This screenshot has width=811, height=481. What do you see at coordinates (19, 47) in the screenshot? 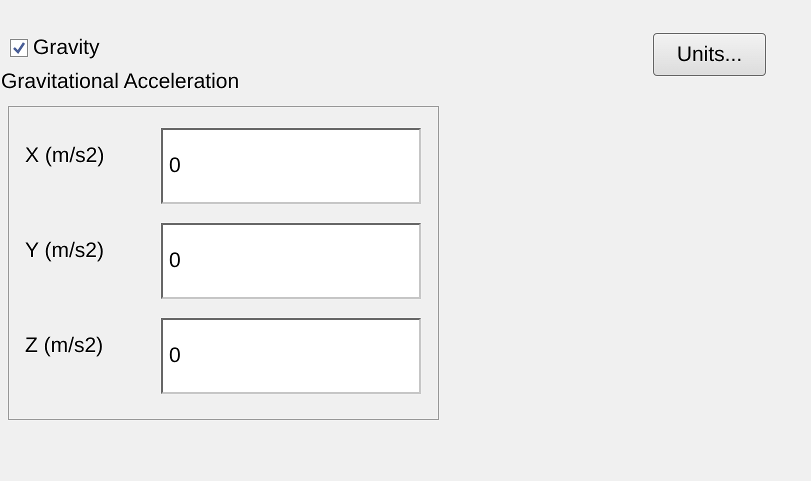
I see `checkbox` at bounding box center [19, 47].